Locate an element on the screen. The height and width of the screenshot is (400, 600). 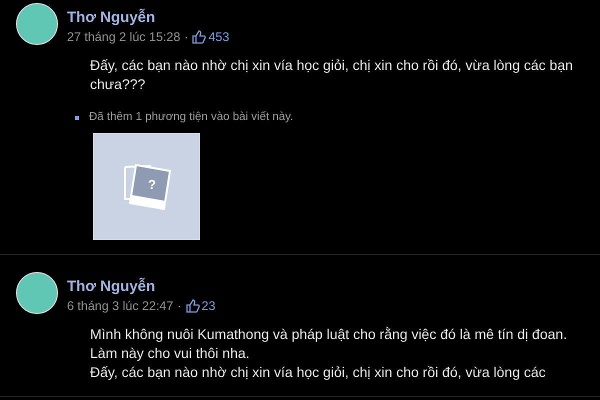
post-text: Mình không nuôi Kumathong và pháp luật cho rằng việc đó là mê tín dị đoan. is located at coordinates (329, 334).